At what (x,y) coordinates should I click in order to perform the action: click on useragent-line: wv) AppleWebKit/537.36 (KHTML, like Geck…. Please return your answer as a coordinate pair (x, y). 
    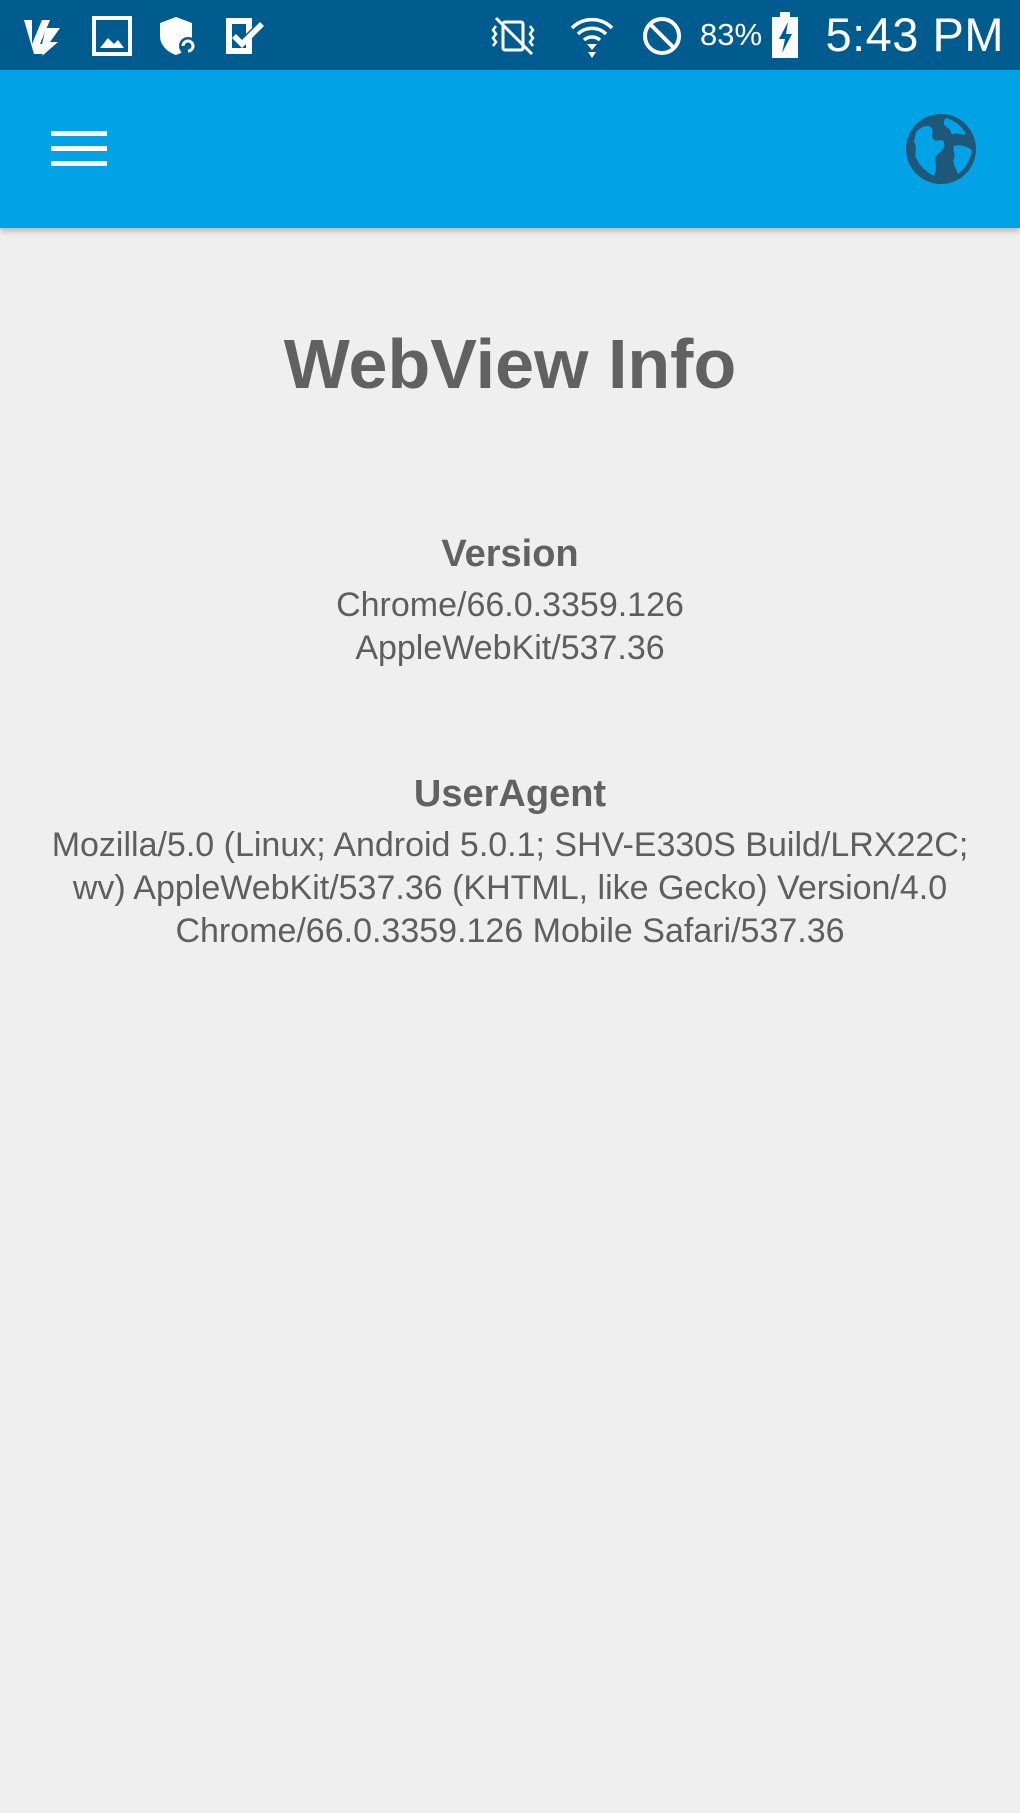
    Looking at the image, I should click on (510, 888).